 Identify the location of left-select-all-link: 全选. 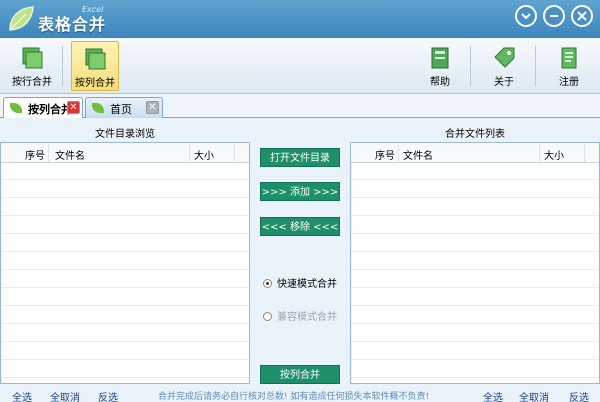
(22, 395).